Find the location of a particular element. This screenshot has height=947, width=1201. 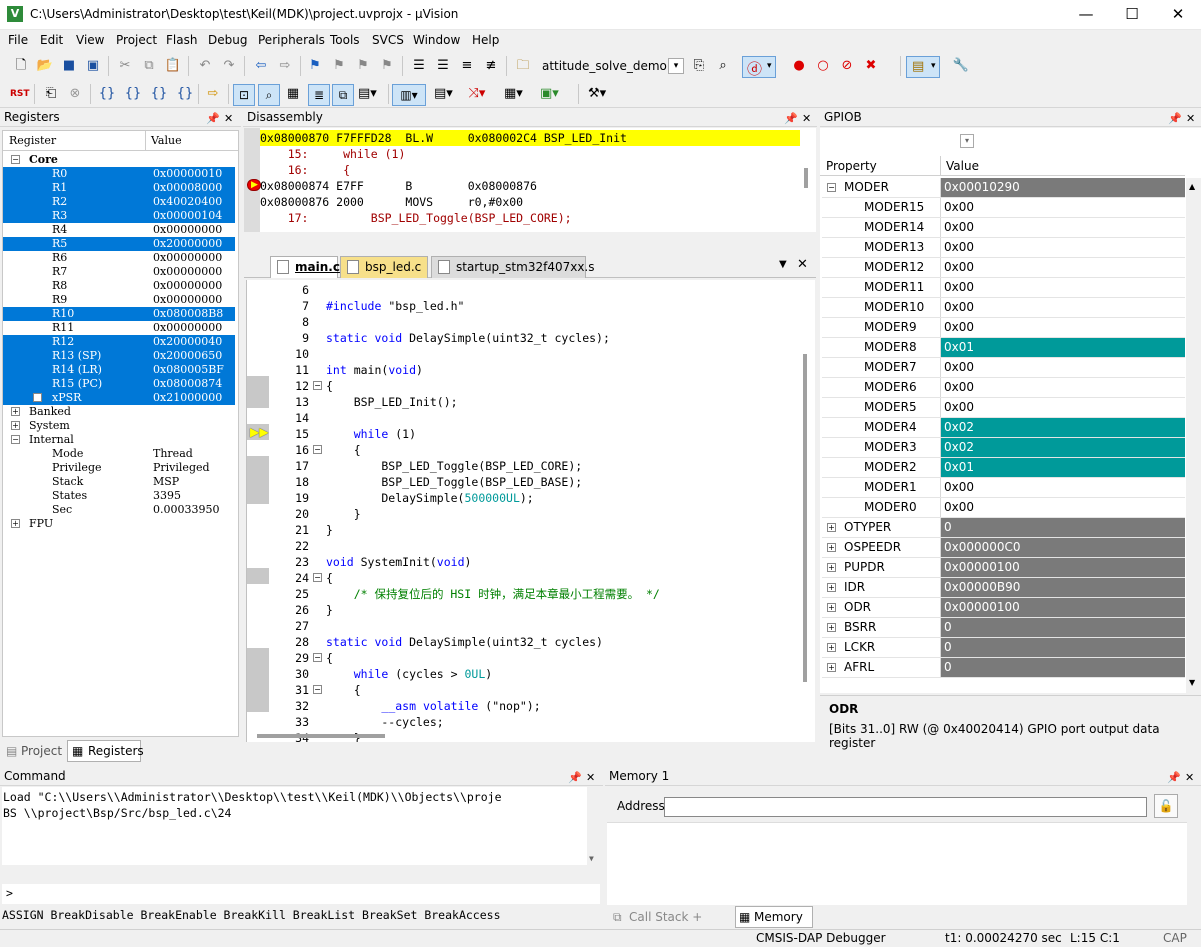

step-over-icon: {} is located at coordinates (133, 94).